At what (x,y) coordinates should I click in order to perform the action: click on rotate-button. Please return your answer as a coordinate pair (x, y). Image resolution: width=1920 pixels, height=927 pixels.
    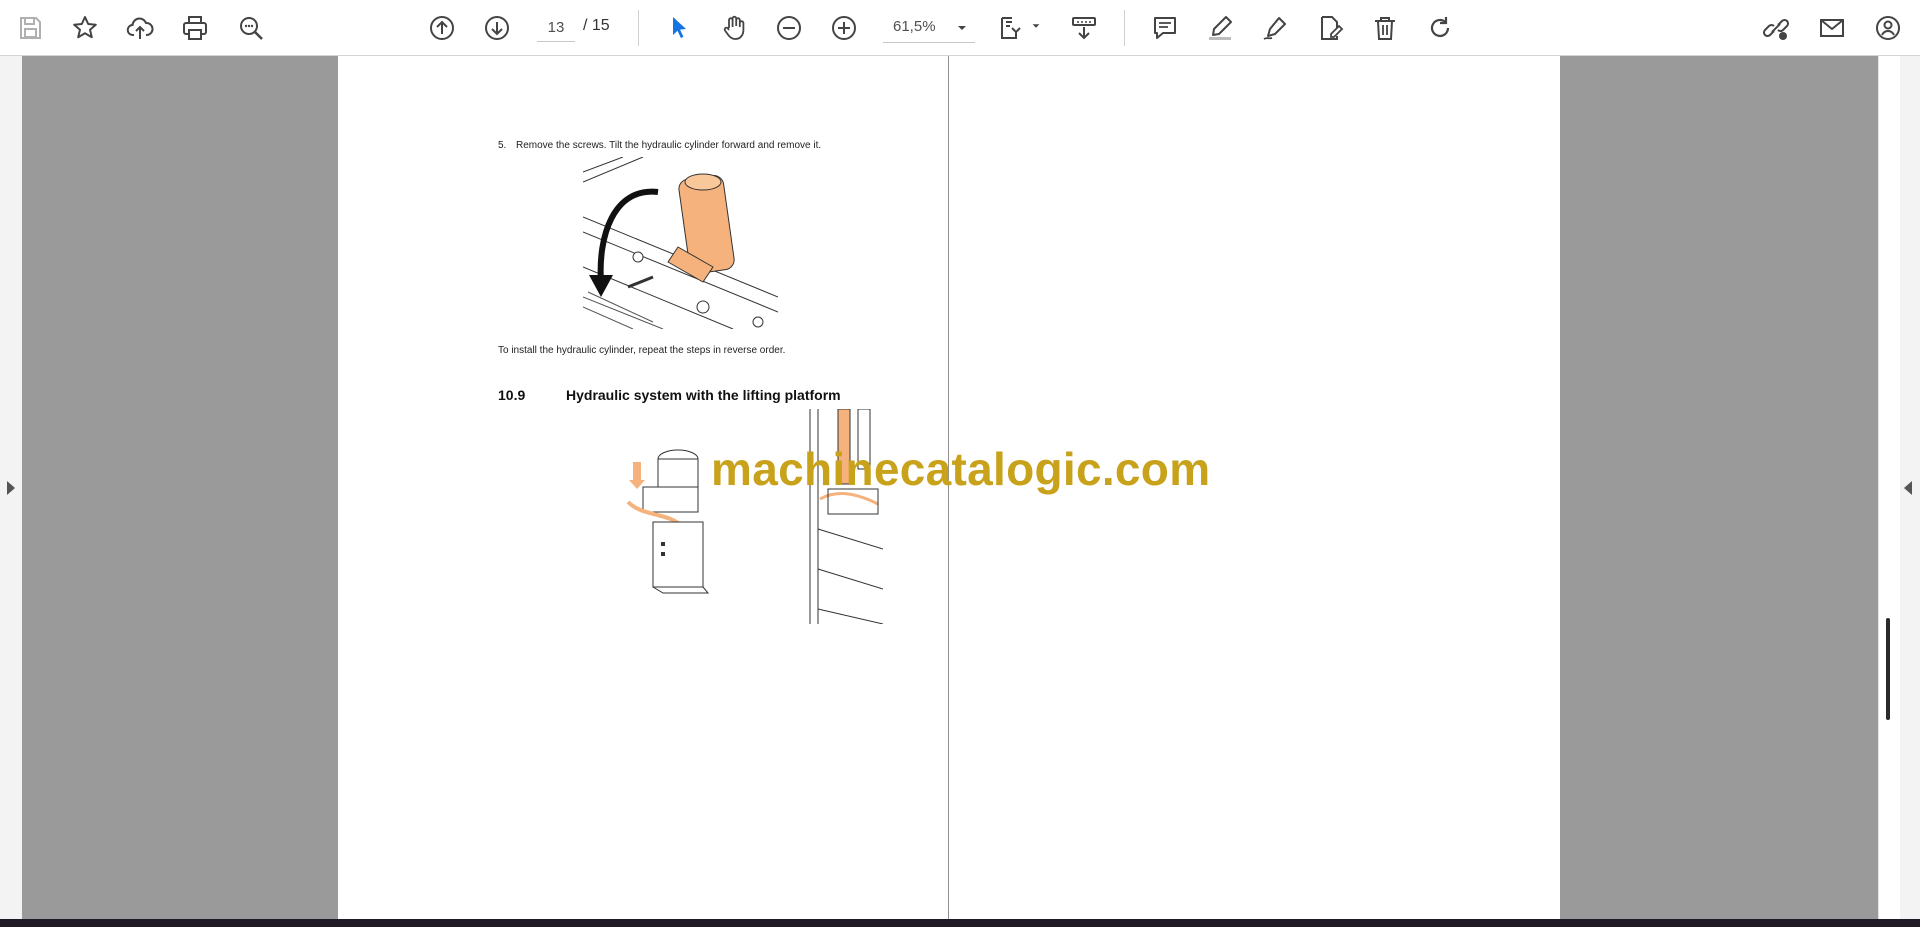
    Looking at the image, I should click on (1440, 28).